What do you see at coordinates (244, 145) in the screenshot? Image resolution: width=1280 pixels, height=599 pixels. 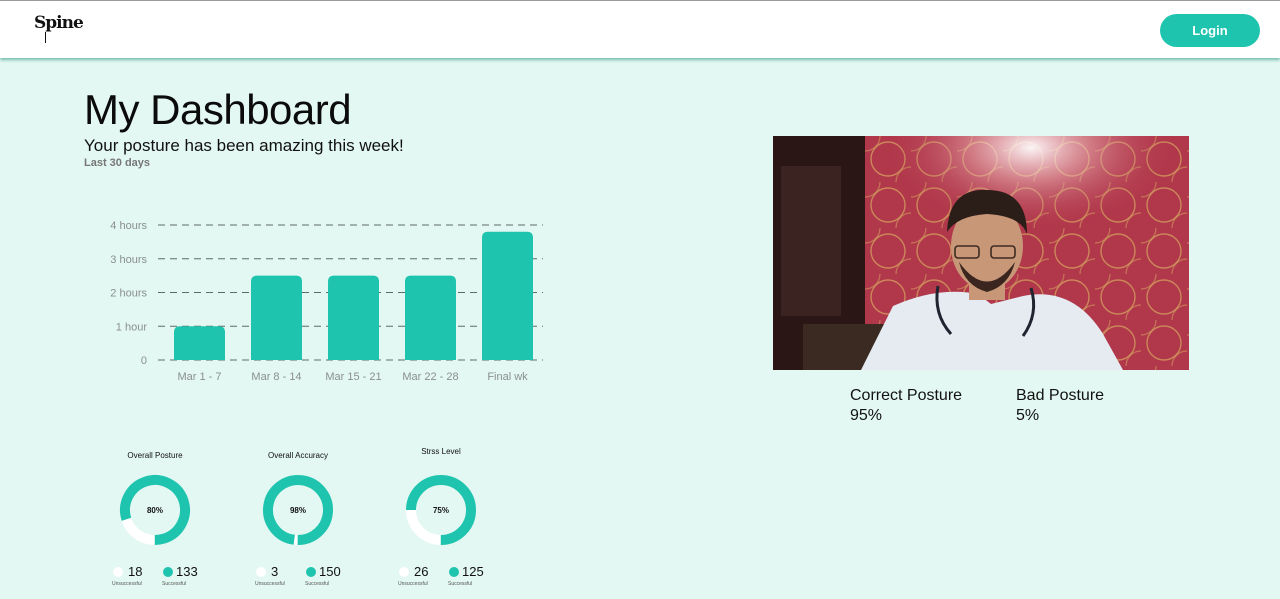 I see `posture-message: Your posture has been amazing this week!` at bounding box center [244, 145].